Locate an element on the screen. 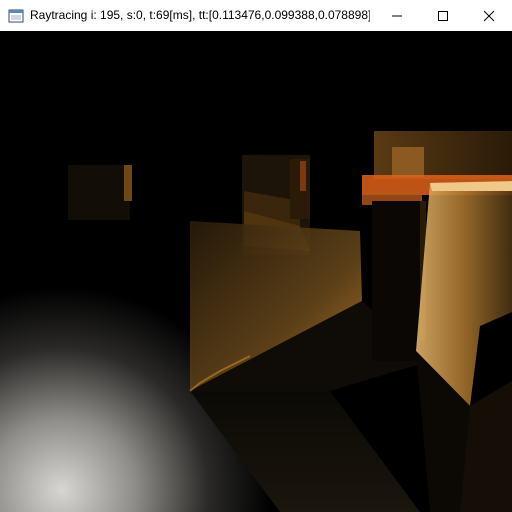 This screenshot has width=512, height=512. minimize-icon is located at coordinates (397, 15).